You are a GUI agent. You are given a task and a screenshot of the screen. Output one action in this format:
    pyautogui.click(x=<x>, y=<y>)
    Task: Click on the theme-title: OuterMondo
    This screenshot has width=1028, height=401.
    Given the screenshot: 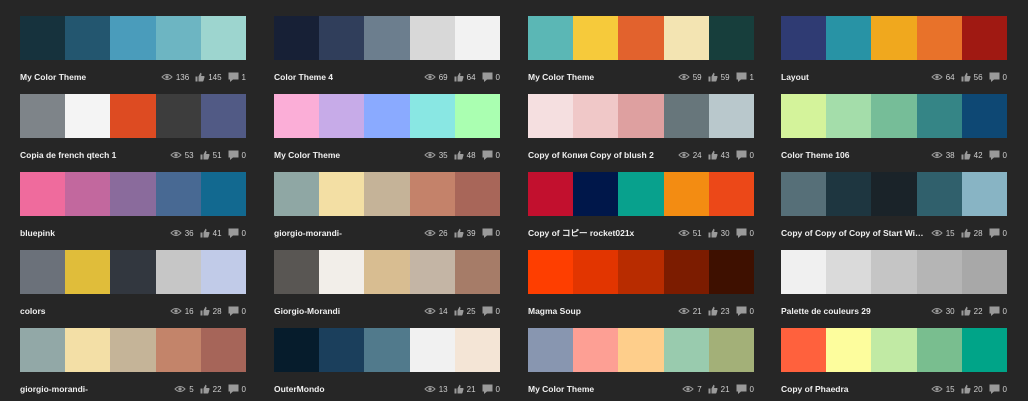 What is the action you would take?
    pyautogui.click(x=346, y=389)
    